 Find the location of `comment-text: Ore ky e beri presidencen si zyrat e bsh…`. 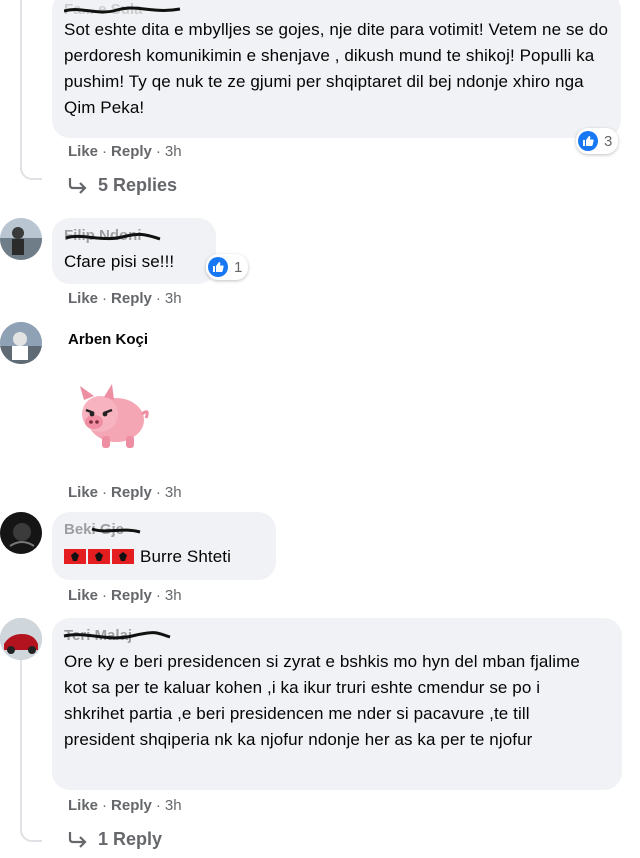

comment-text: Ore ky e beri presidencen si zyrat e bsh… is located at coordinates (322, 700).